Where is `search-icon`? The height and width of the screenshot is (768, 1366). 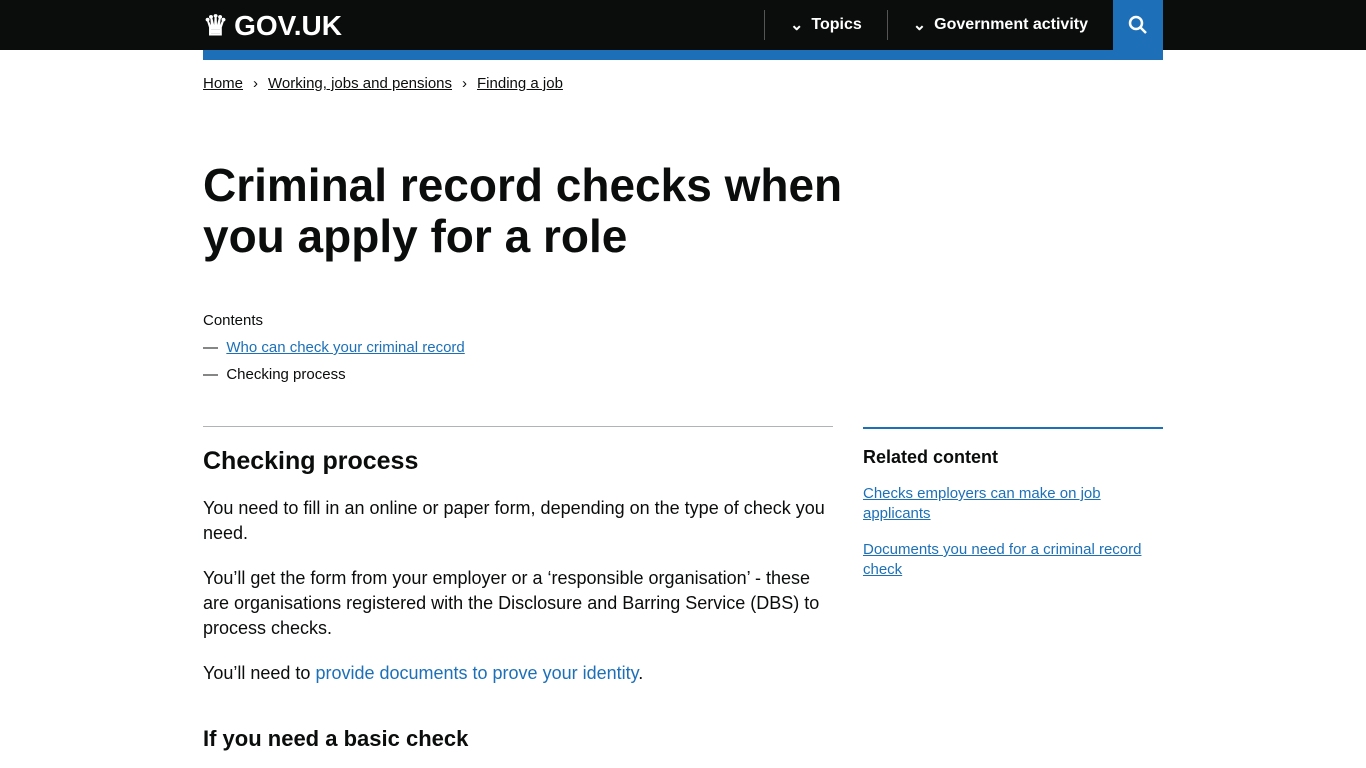
search-icon is located at coordinates (1137, 24).